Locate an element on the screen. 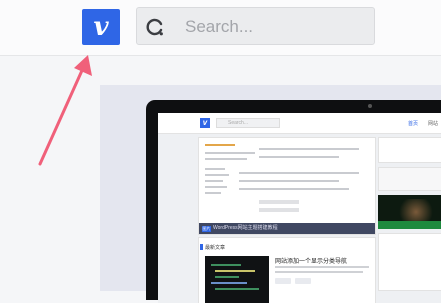 This screenshot has width=441, height=303. mini-logo: v is located at coordinates (205, 123).